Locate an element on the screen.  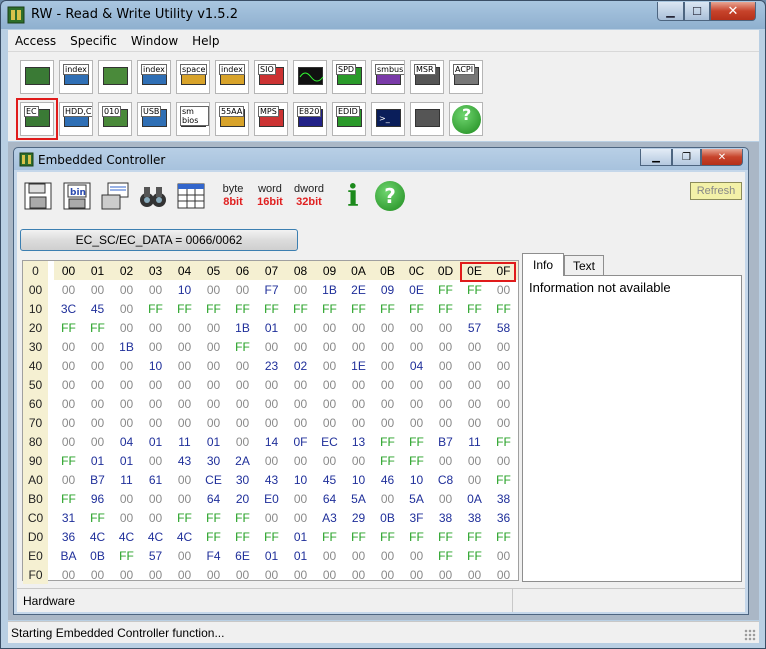
toolbar-e820-button: E820 is located at coordinates (310, 119).